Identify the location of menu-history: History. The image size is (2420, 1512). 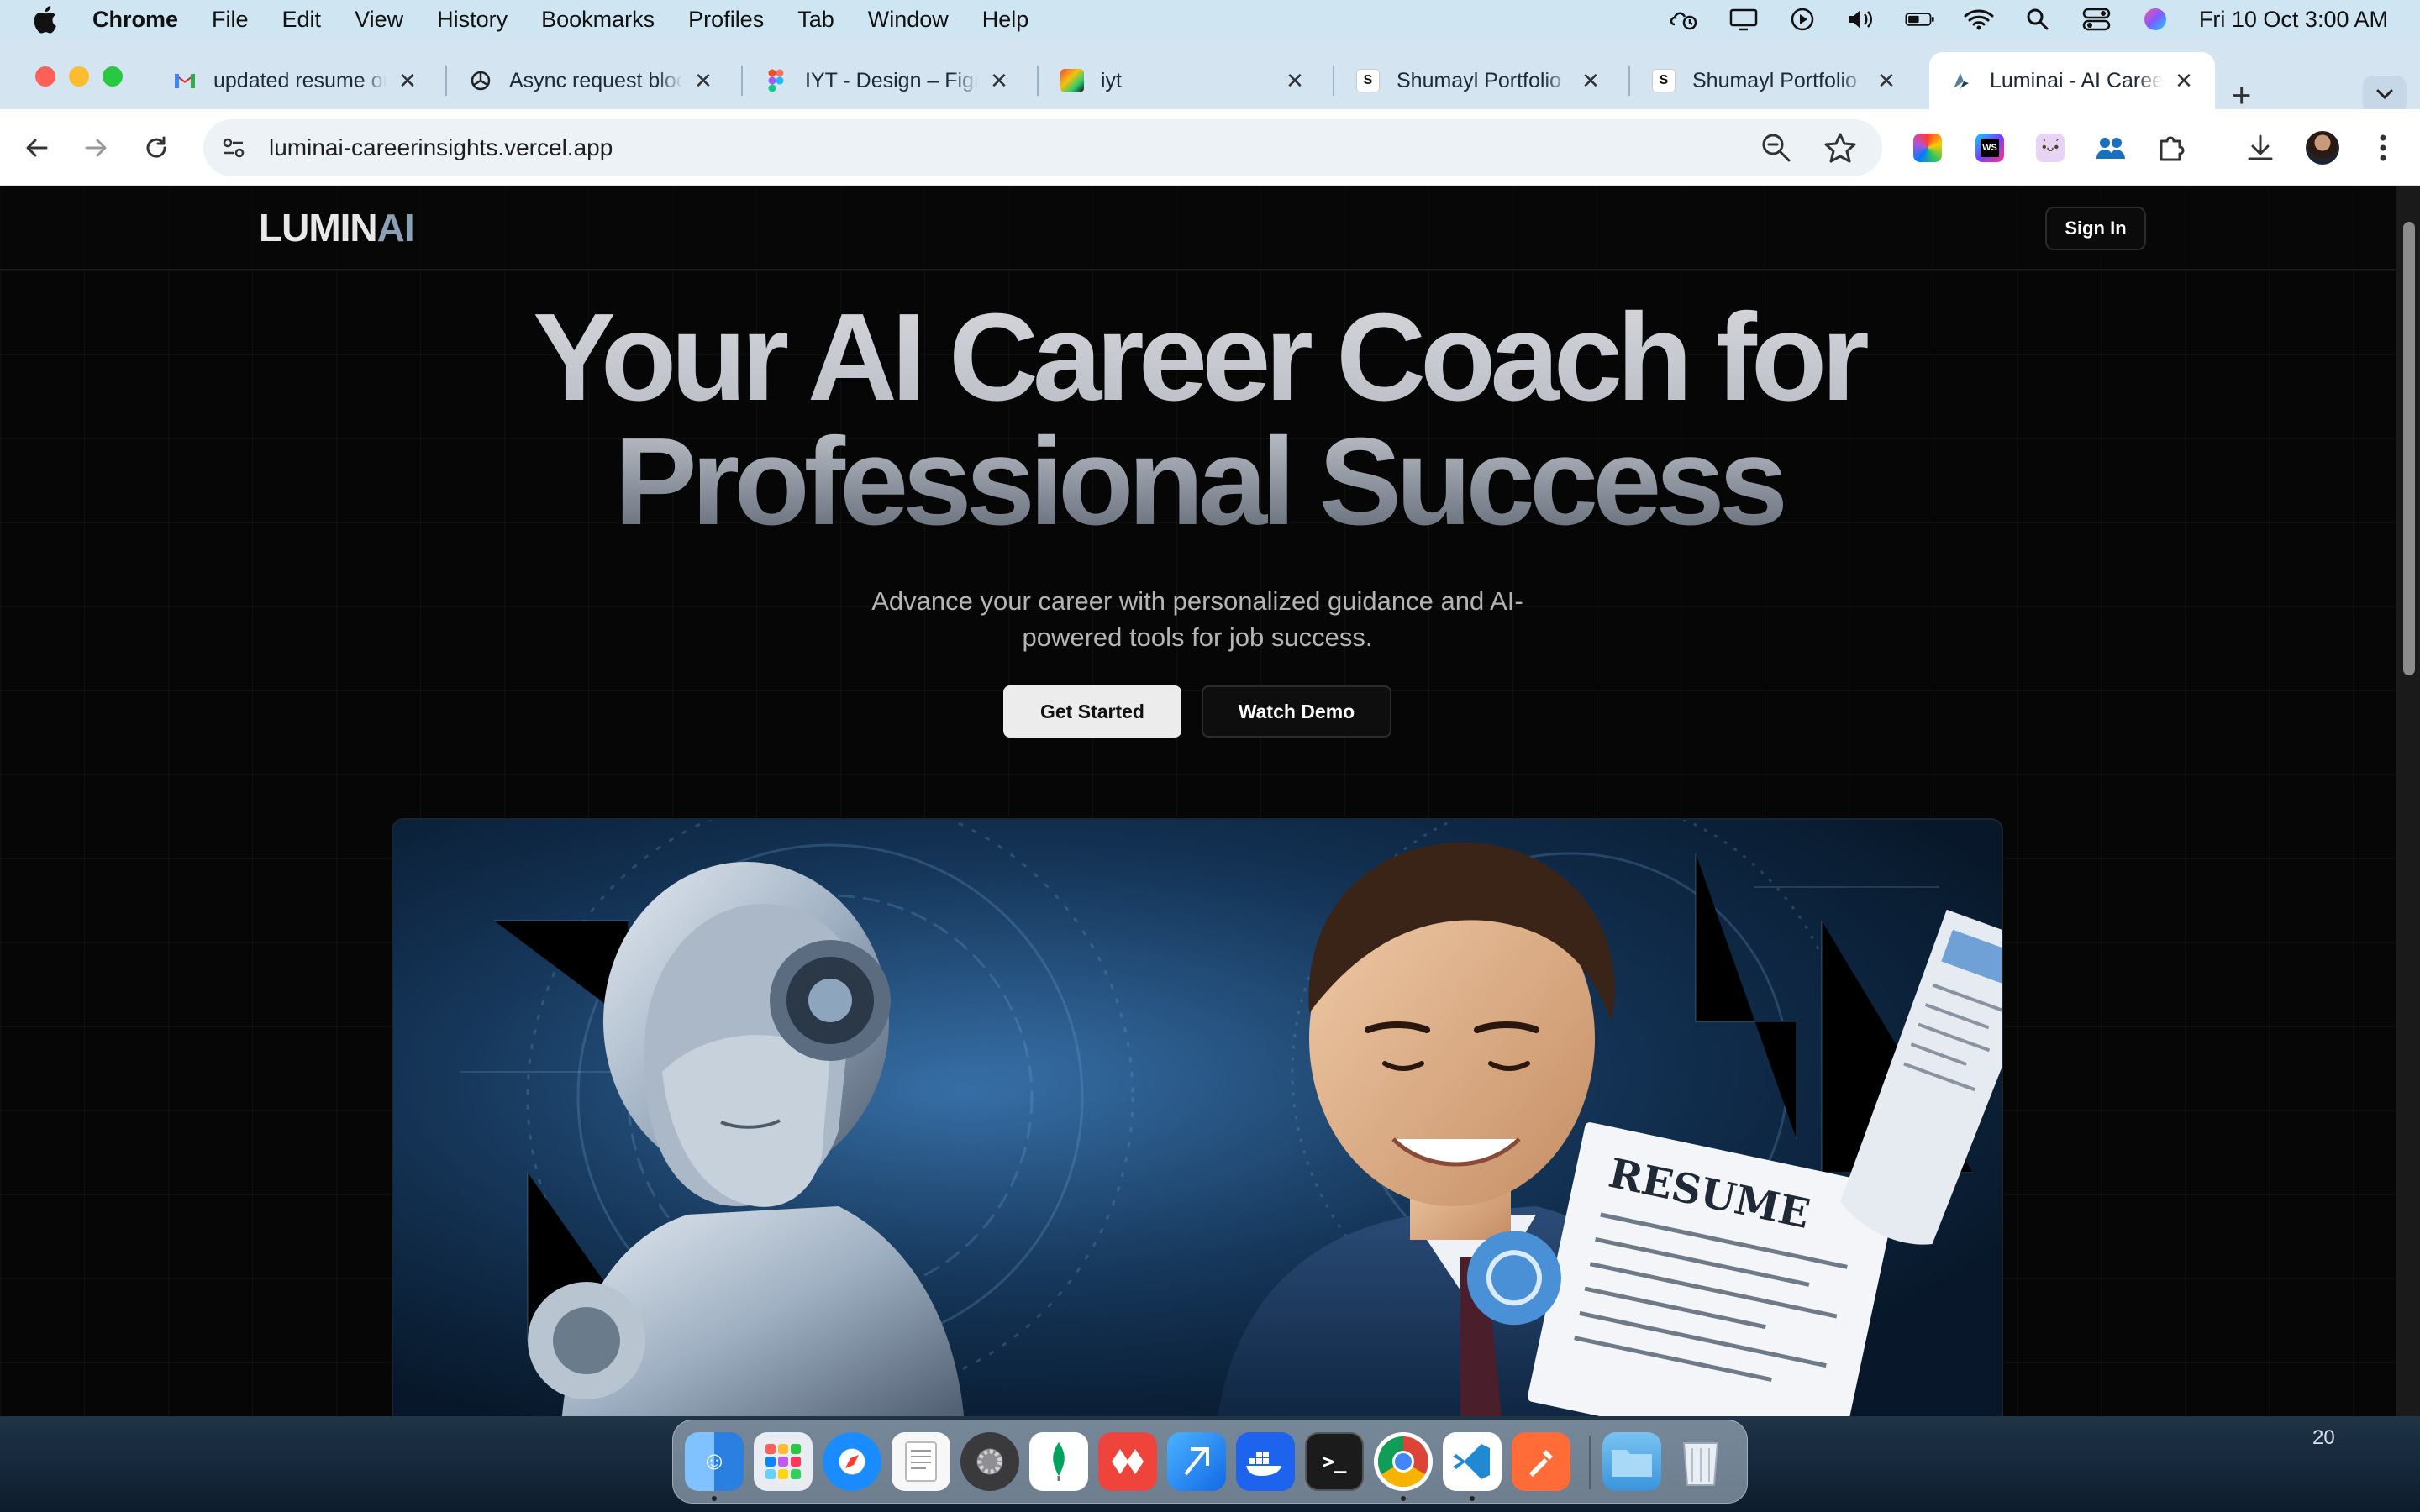
(472, 20).